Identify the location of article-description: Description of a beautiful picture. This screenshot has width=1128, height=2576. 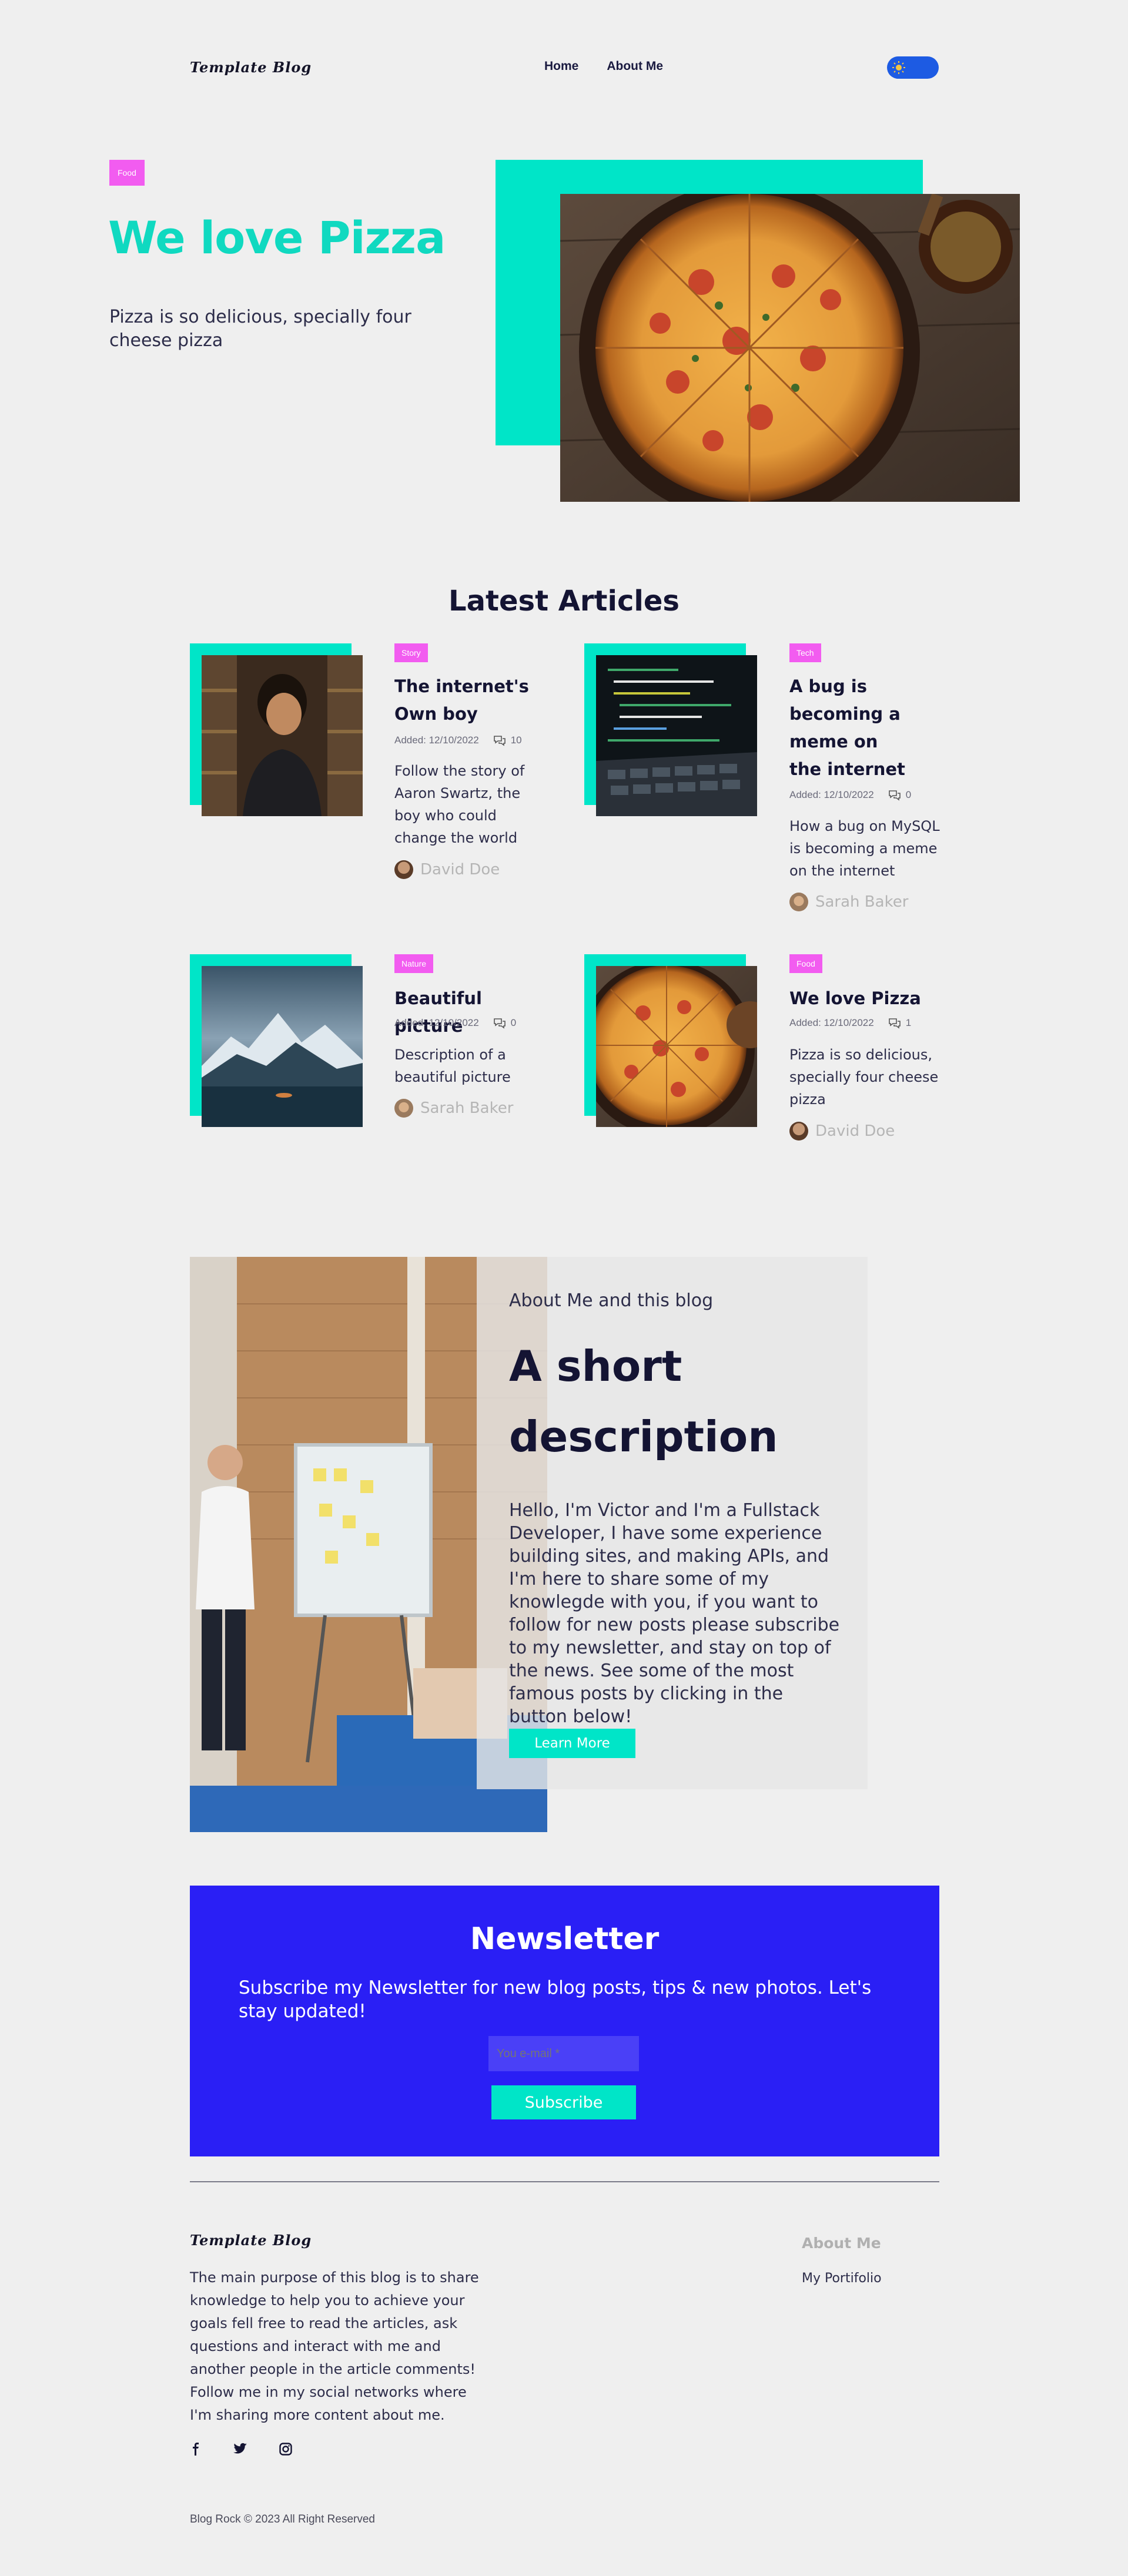
(452, 1065).